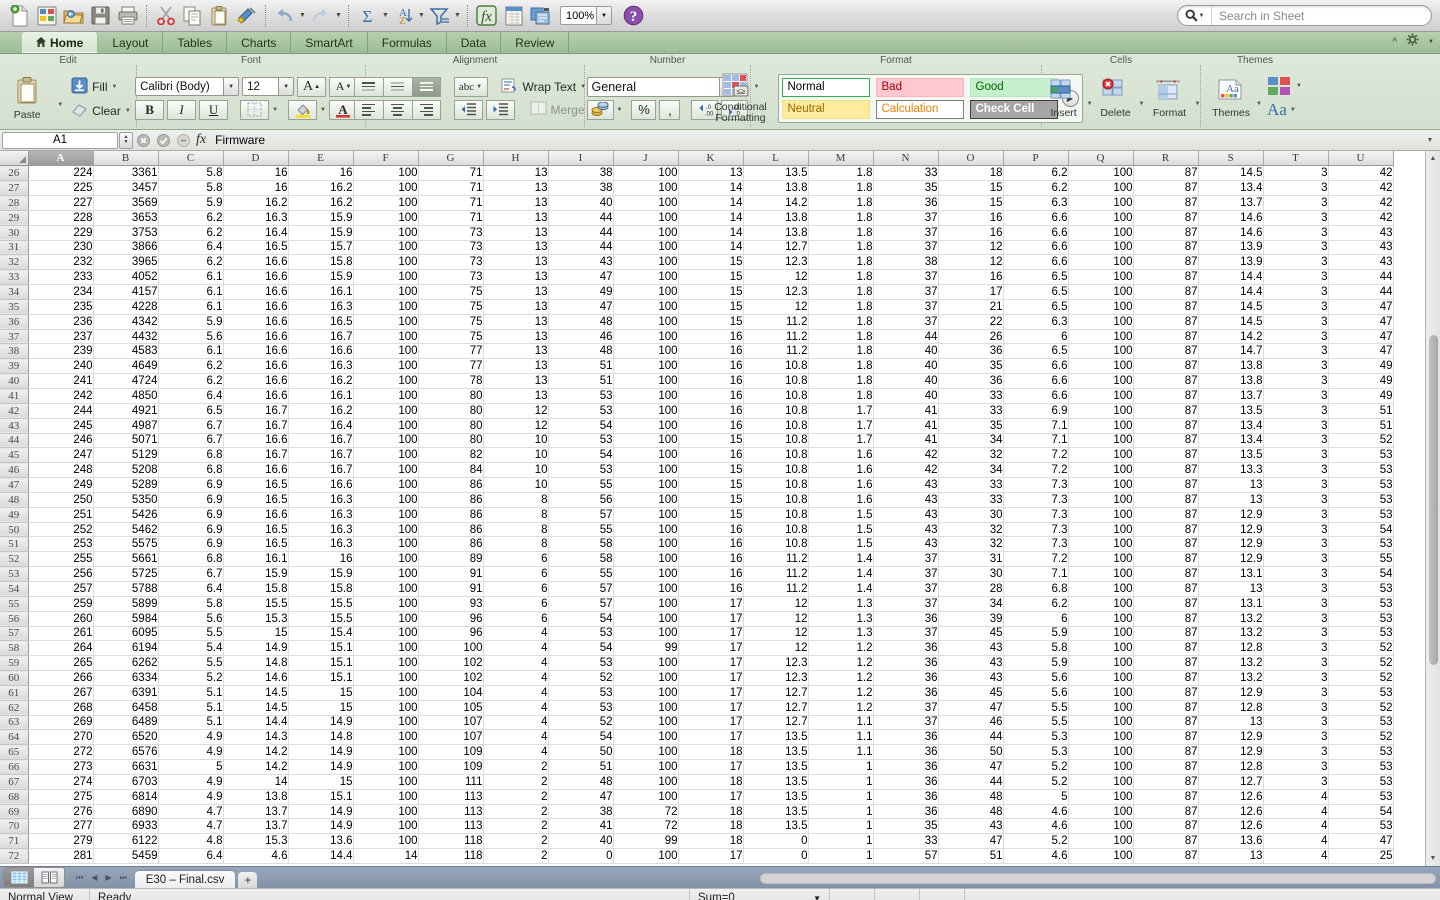 This screenshot has width=1440, height=900. I want to click on cell-D50: 16.5, so click(256, 530).